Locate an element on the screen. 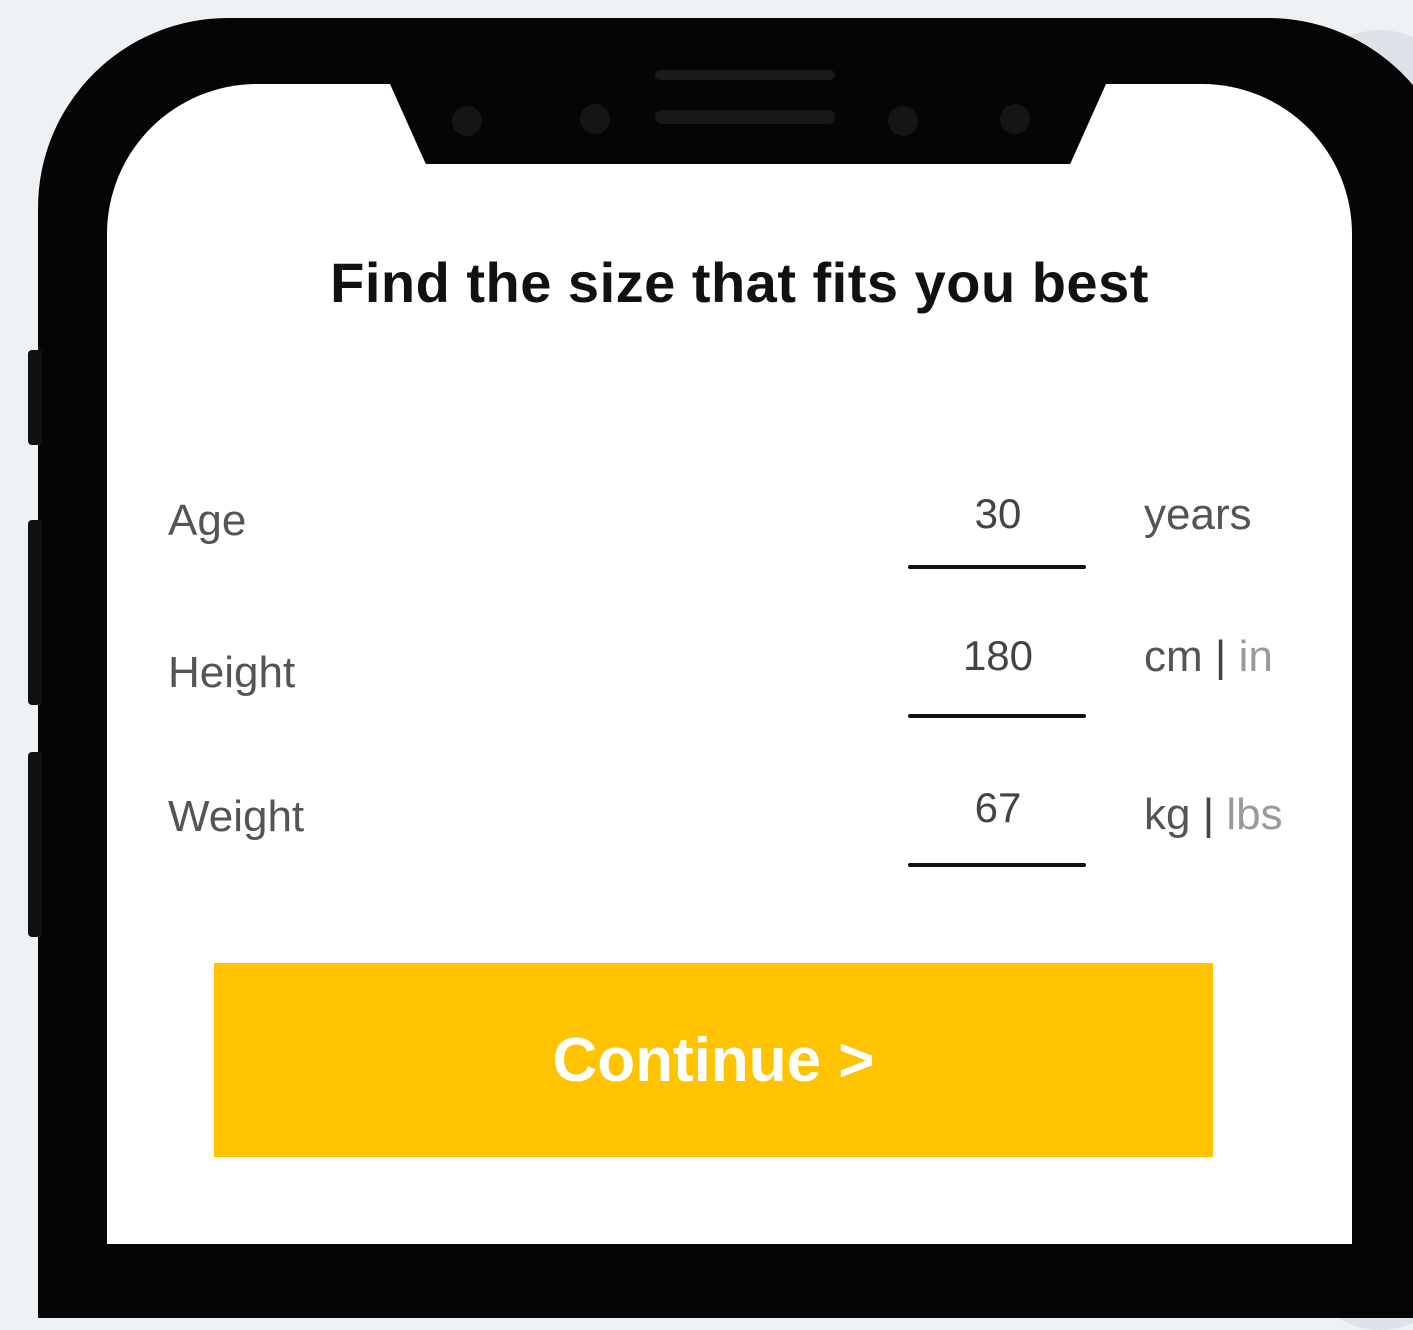 This screenshot has width=1413, height=1330. phone-notch is located at coordinates (748, 124).